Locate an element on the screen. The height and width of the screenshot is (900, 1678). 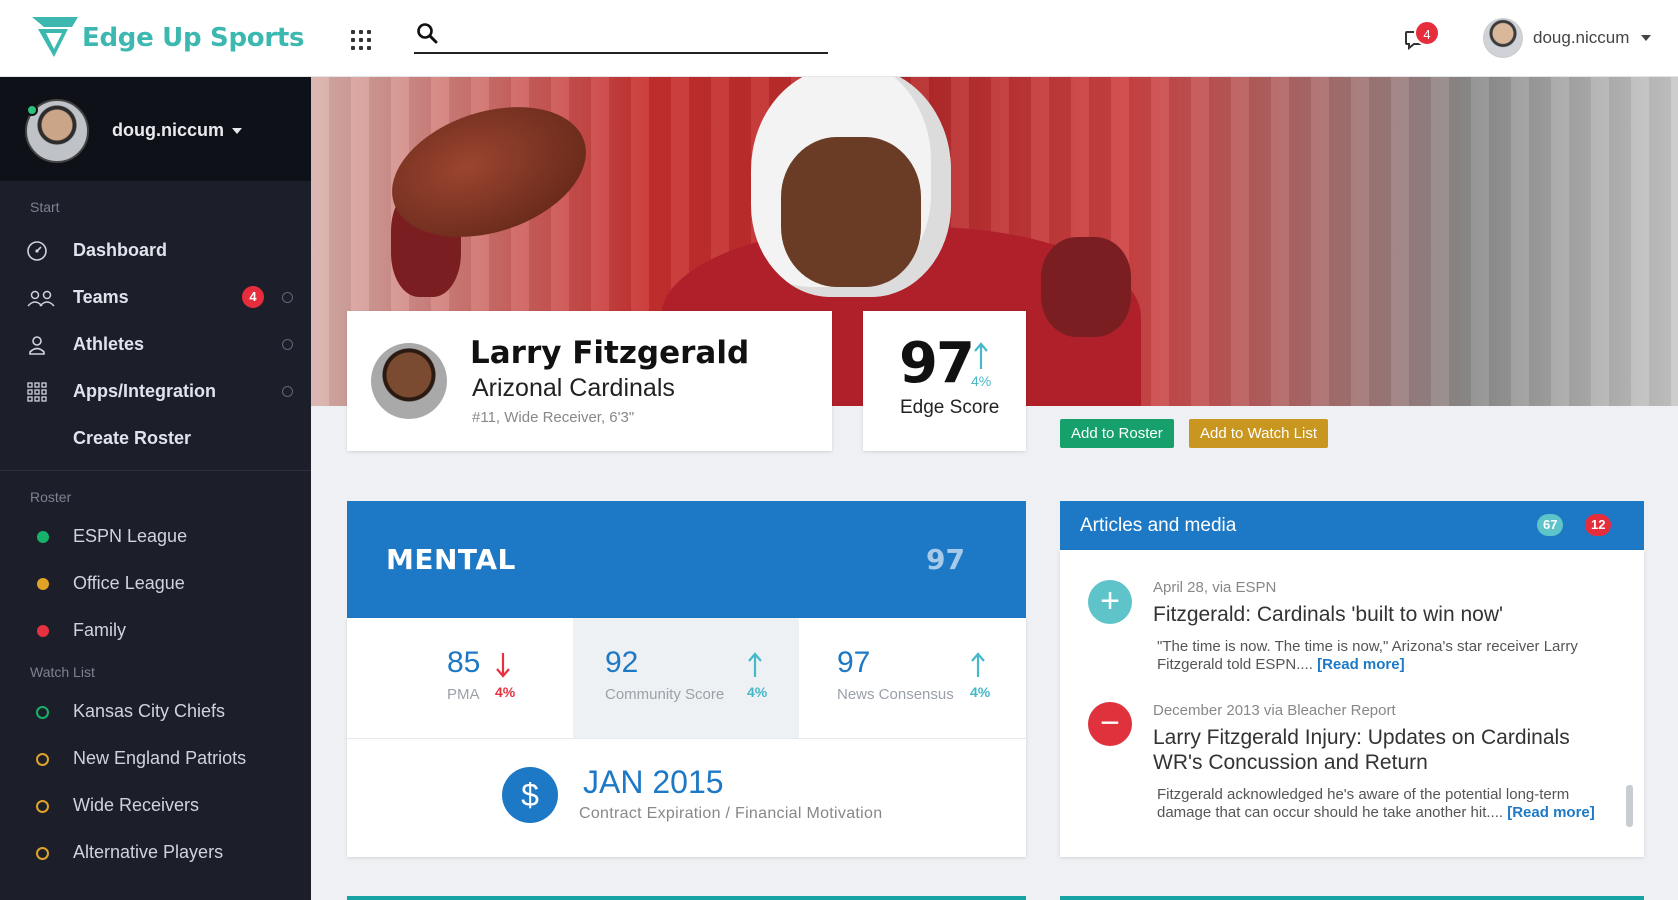
contract-date: JAN 2015 is located at coordinates (653, 782).